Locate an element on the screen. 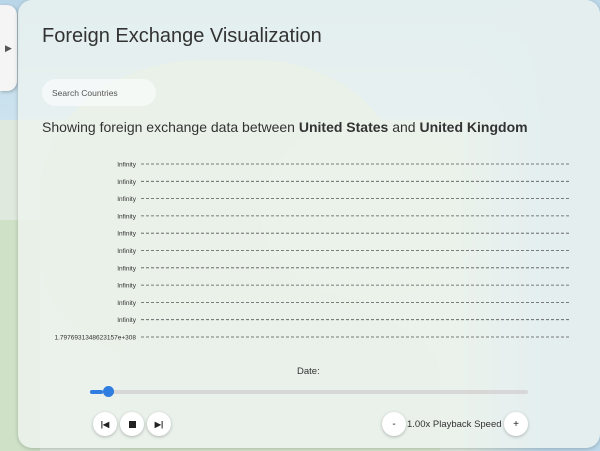 The height and width of the screenshot is (451, 600). skip-back-icon: |◀ is located at coordinates (105, 424).